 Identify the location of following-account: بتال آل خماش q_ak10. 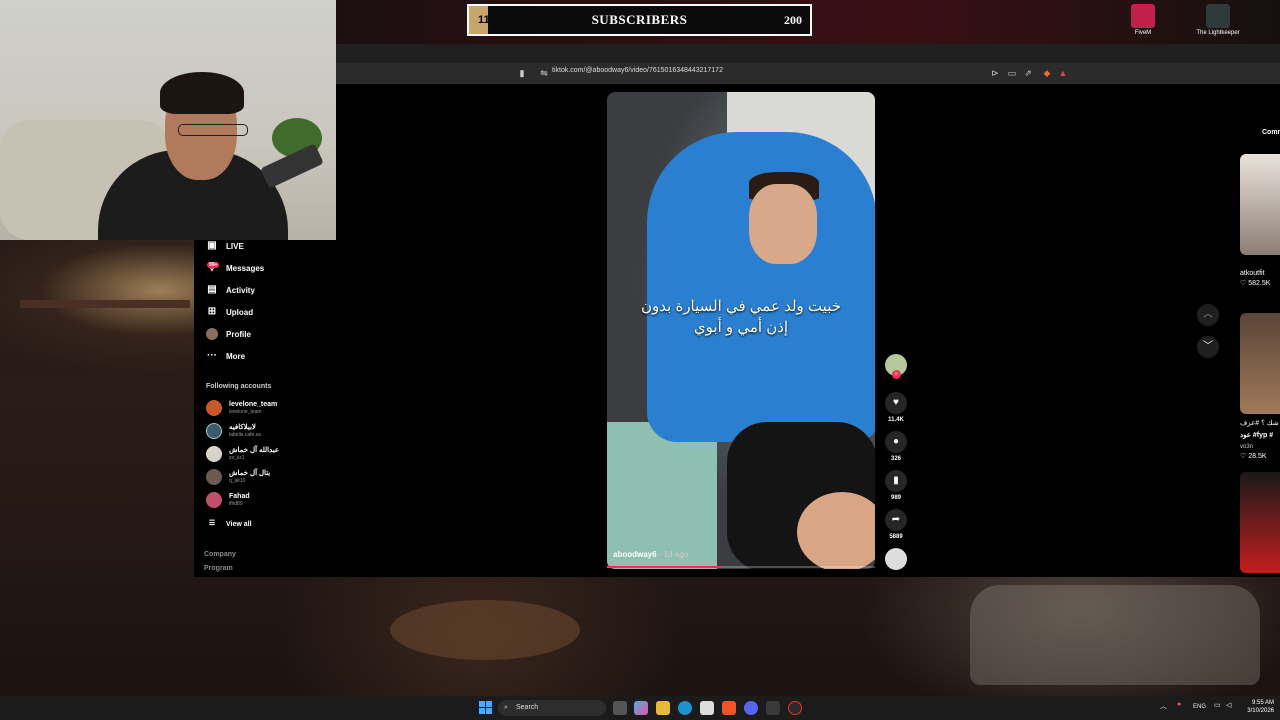
(238, 477).